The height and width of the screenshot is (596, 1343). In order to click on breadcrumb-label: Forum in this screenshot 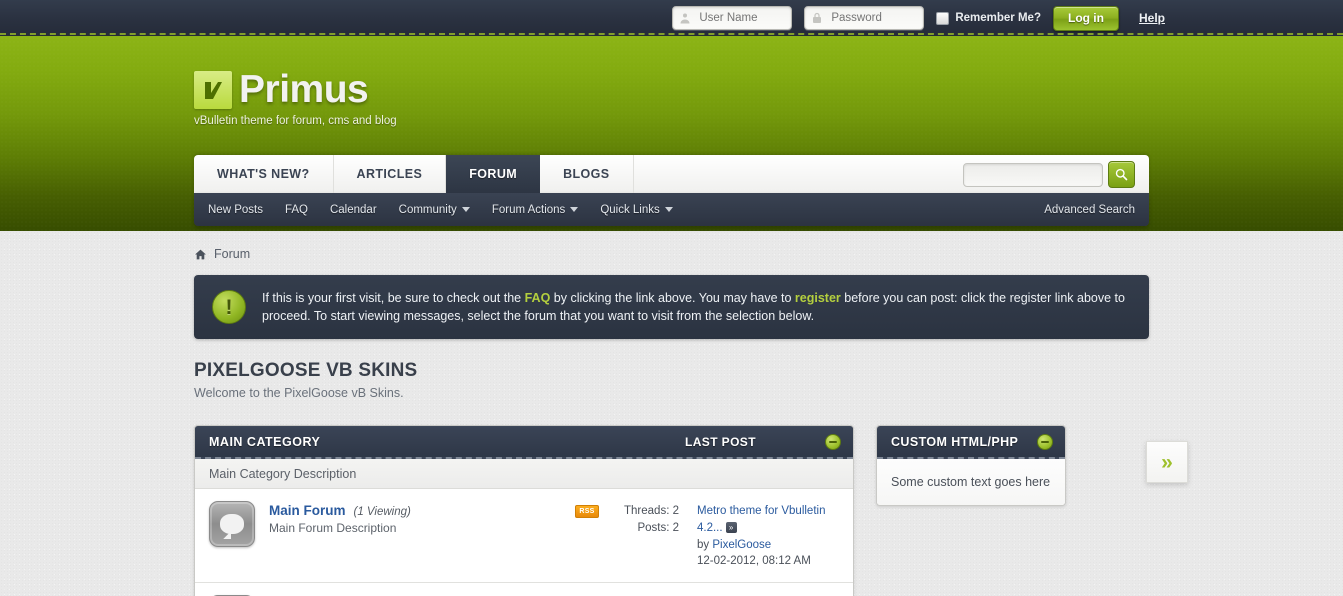, I will do `click(232, 254)`.